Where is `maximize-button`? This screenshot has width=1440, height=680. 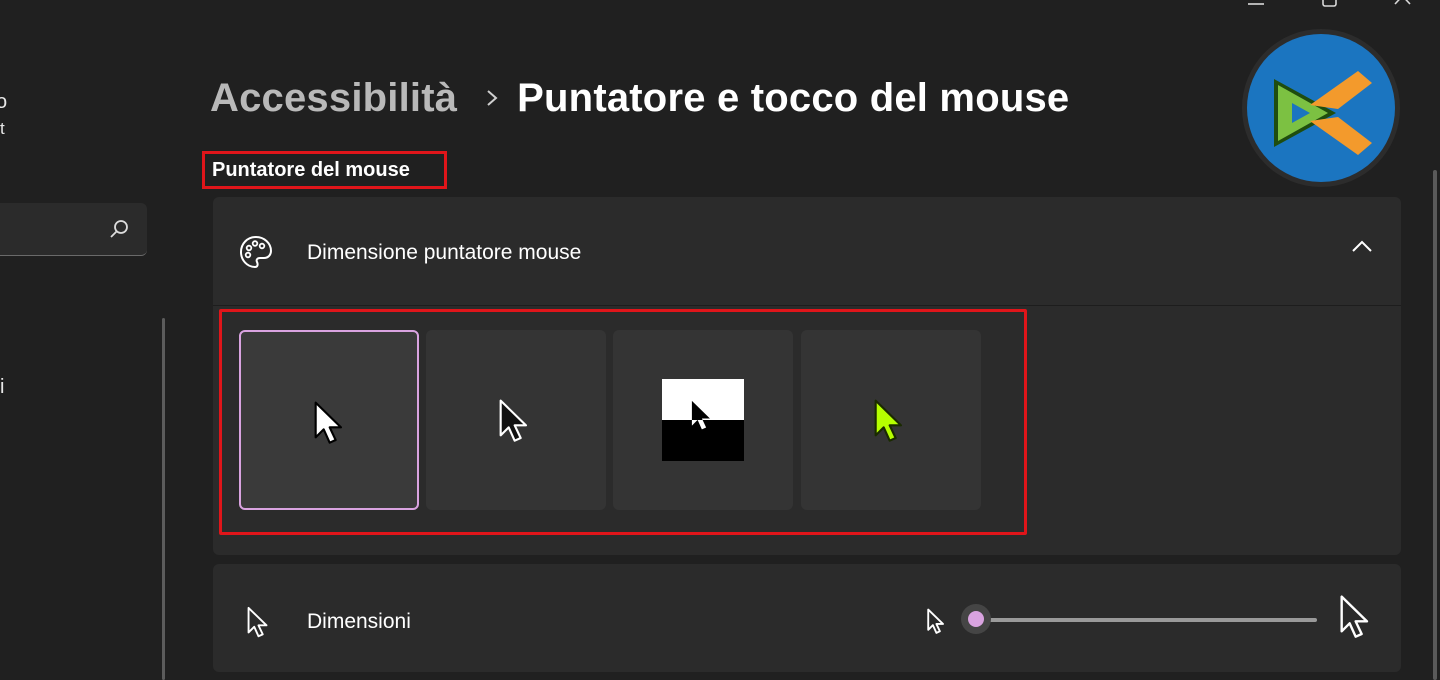 maximize-button is located at coordinates (1330, 5).